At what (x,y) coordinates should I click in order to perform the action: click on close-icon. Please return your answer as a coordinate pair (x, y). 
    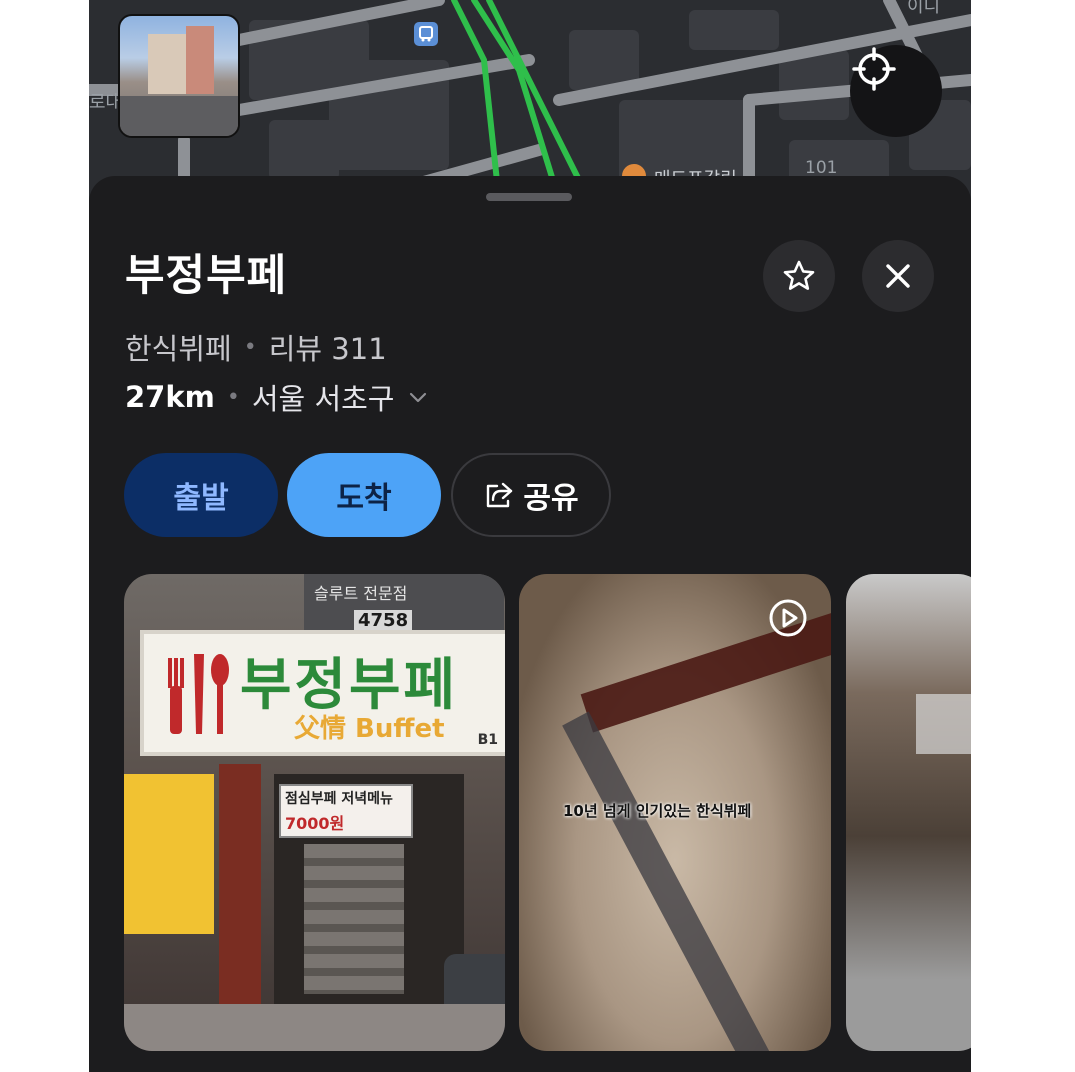
    Looking at the image, I should click on (898, 276).